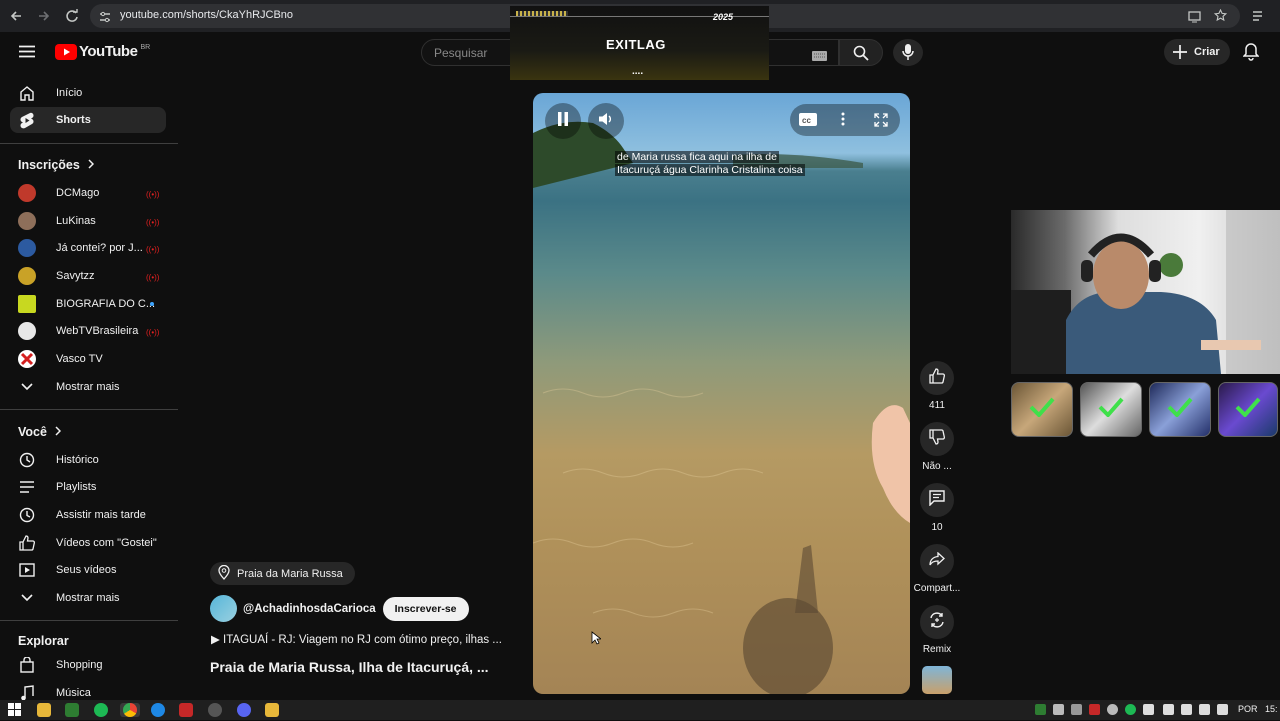 Image resolution: width=1280 pixels, height=721 pixels. What do you see at coordinates (72, 16) in the screenshot?
I see `reload-icon` at bounding box center [72, 16].